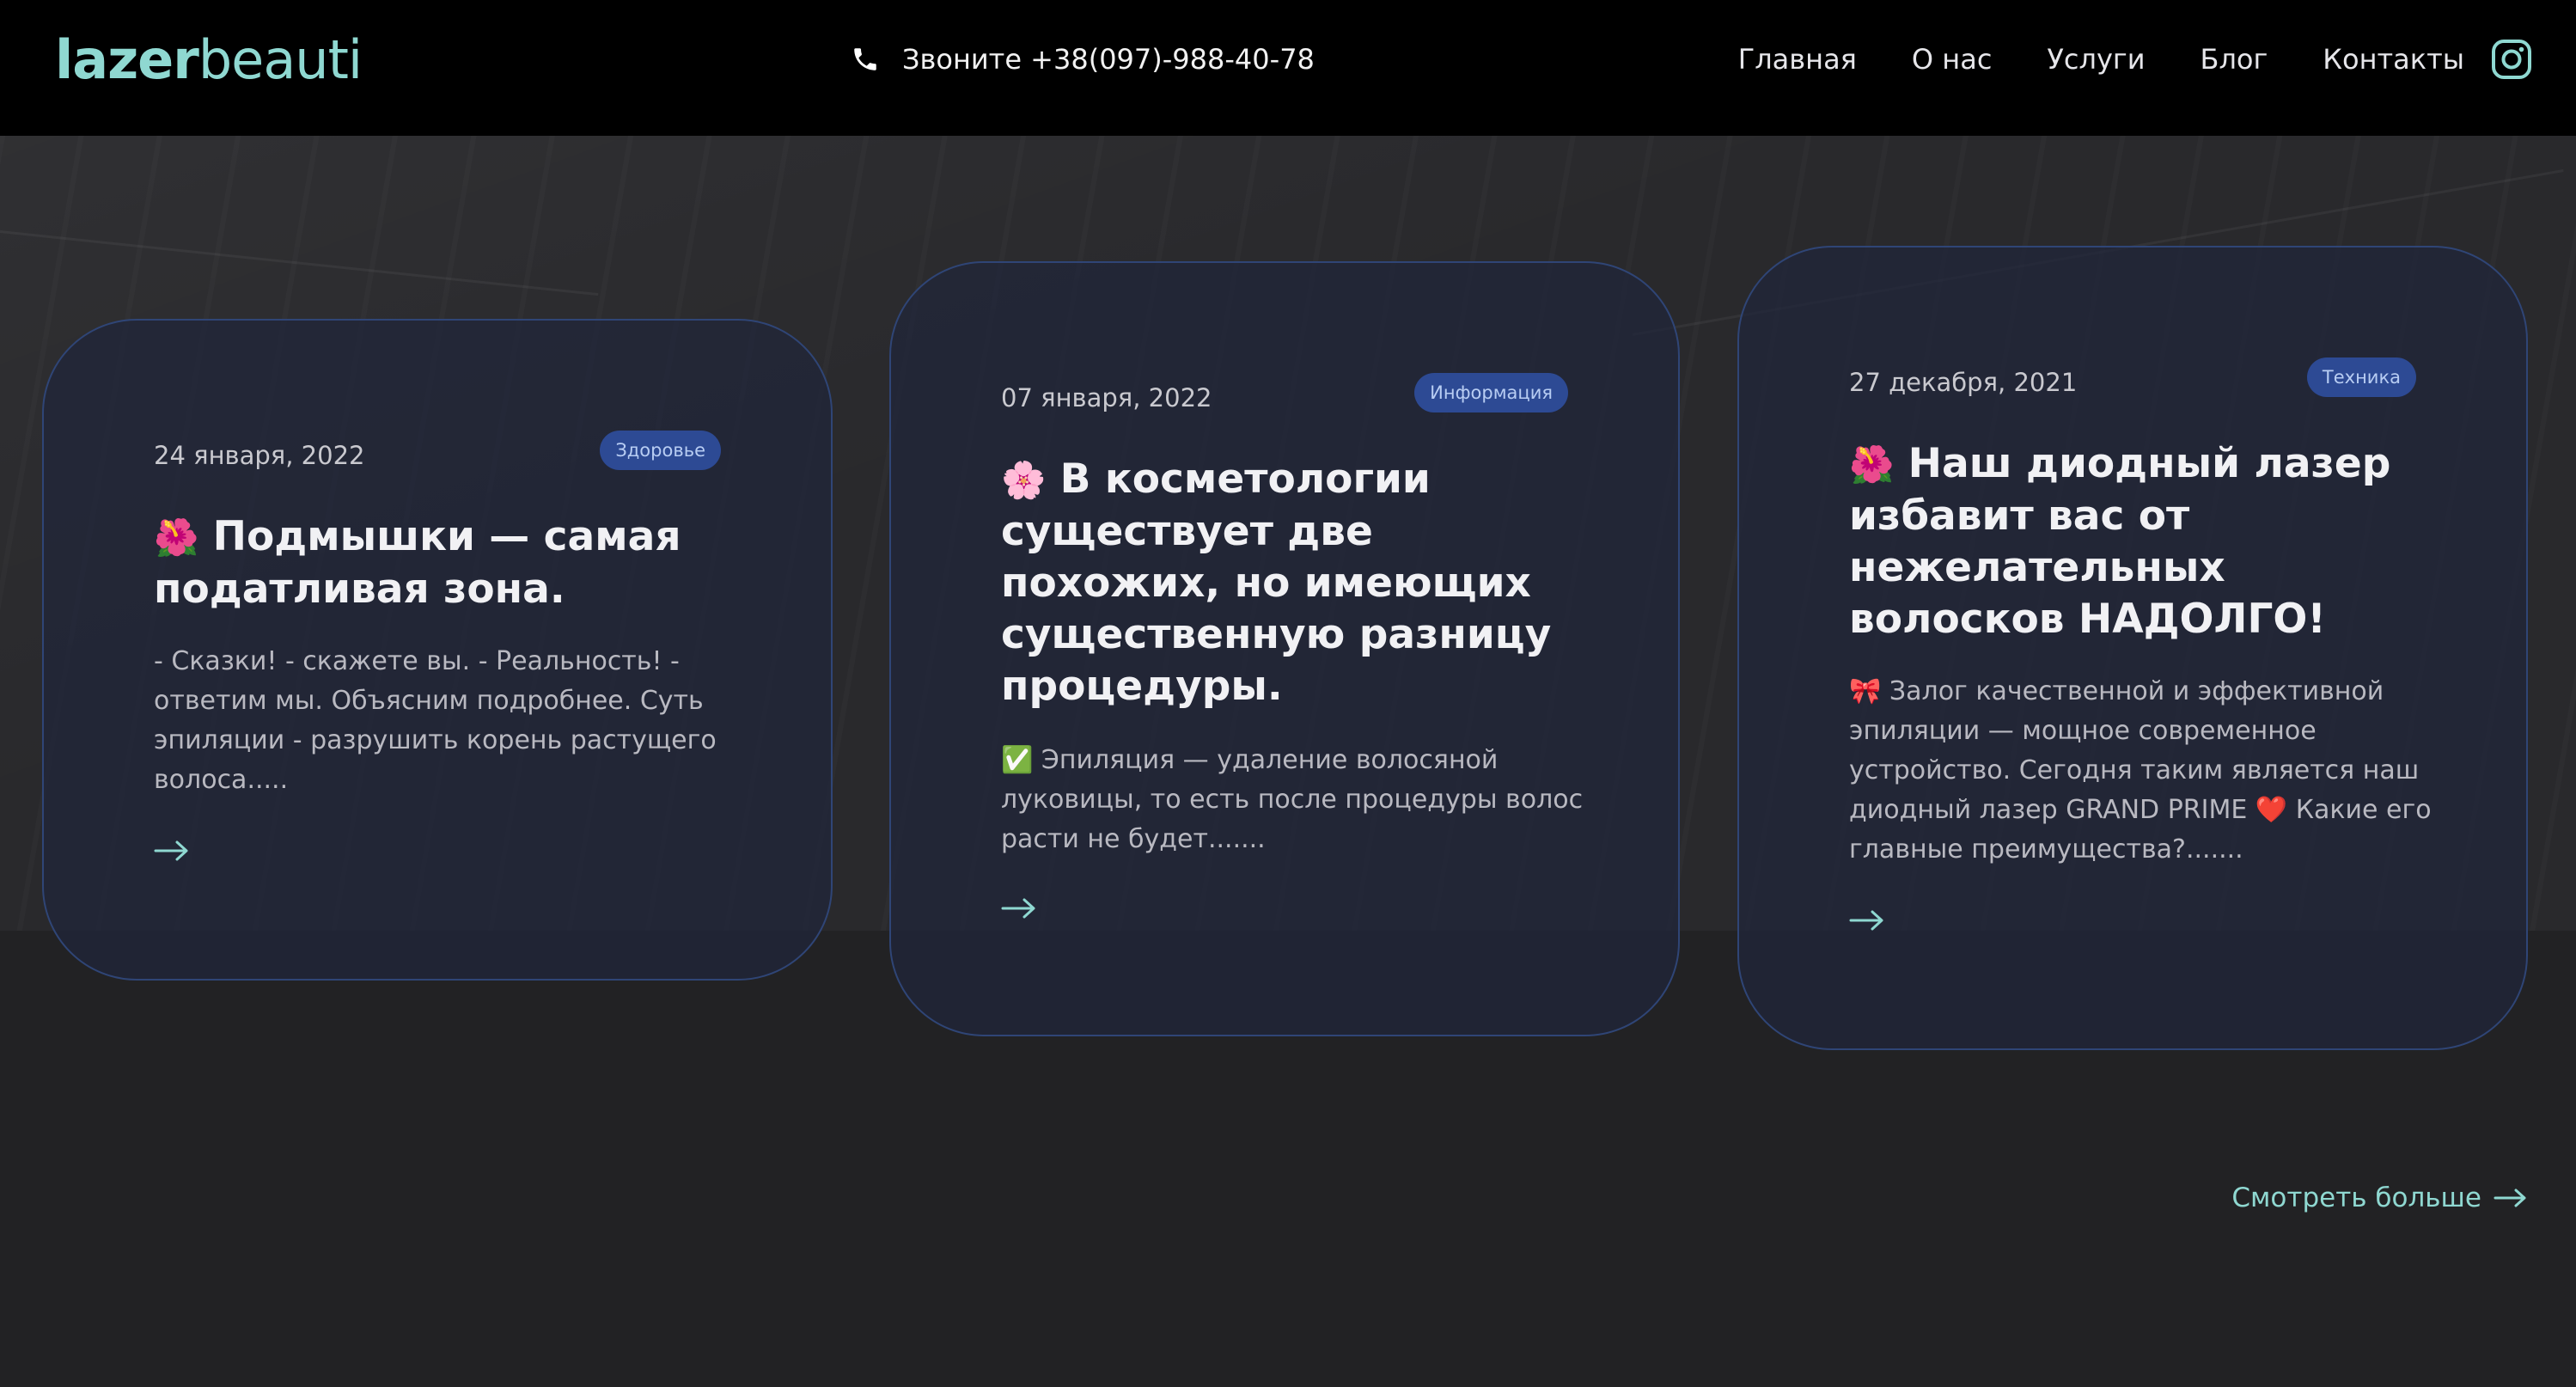  What do you see at coordinates (660, 451) in the screenshot?
I see `category-badge: Здоровье` at bounding box center [660, 451].